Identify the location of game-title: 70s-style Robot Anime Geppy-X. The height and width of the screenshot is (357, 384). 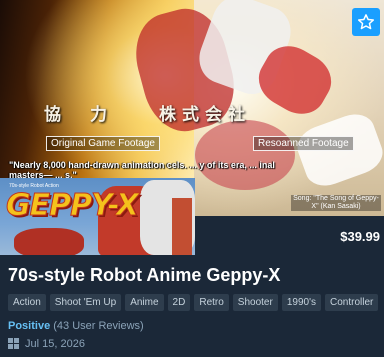
(144, 275).